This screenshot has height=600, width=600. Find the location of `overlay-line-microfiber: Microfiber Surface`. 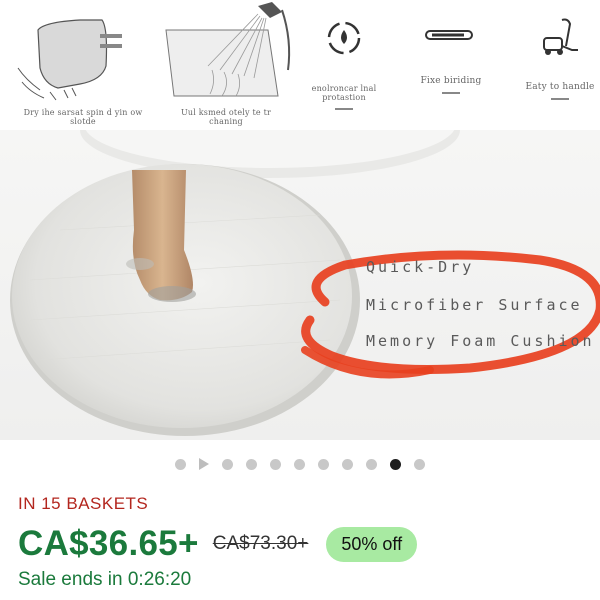

overlay-line-microfiber: Microfiber Surface is located at coordinates (474, 305).